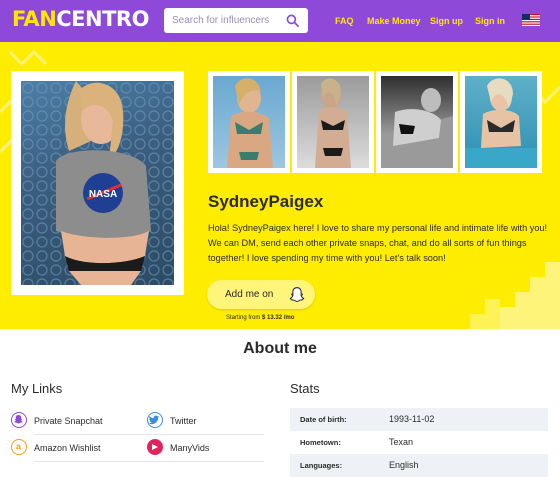  I want to click on logo-fan: FAN, so click(34, 19).